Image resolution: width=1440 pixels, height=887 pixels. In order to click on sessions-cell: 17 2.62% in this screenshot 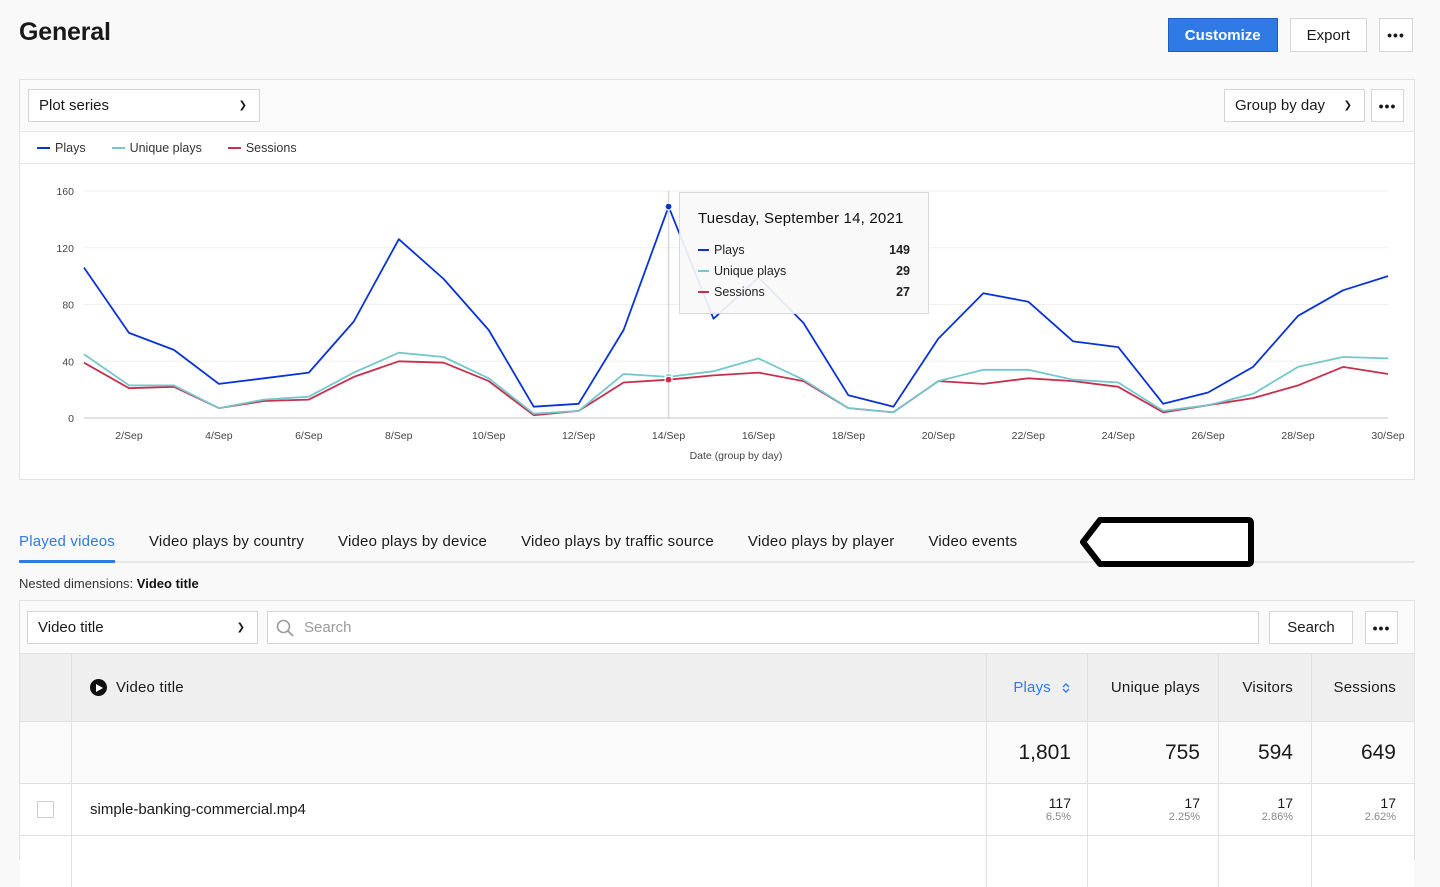, I will do `click(1363, 809)`.